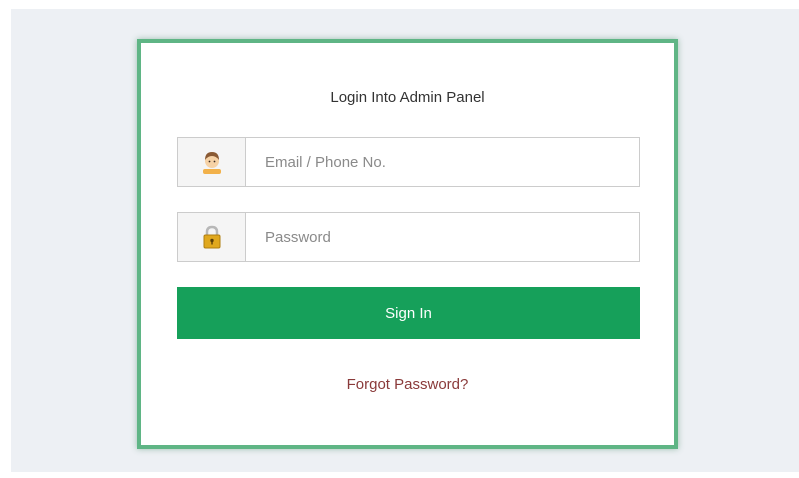 This screenshot has width=799, height=478. I want to click on forgot-password-link: Forgot Password?, so click(408, 384).